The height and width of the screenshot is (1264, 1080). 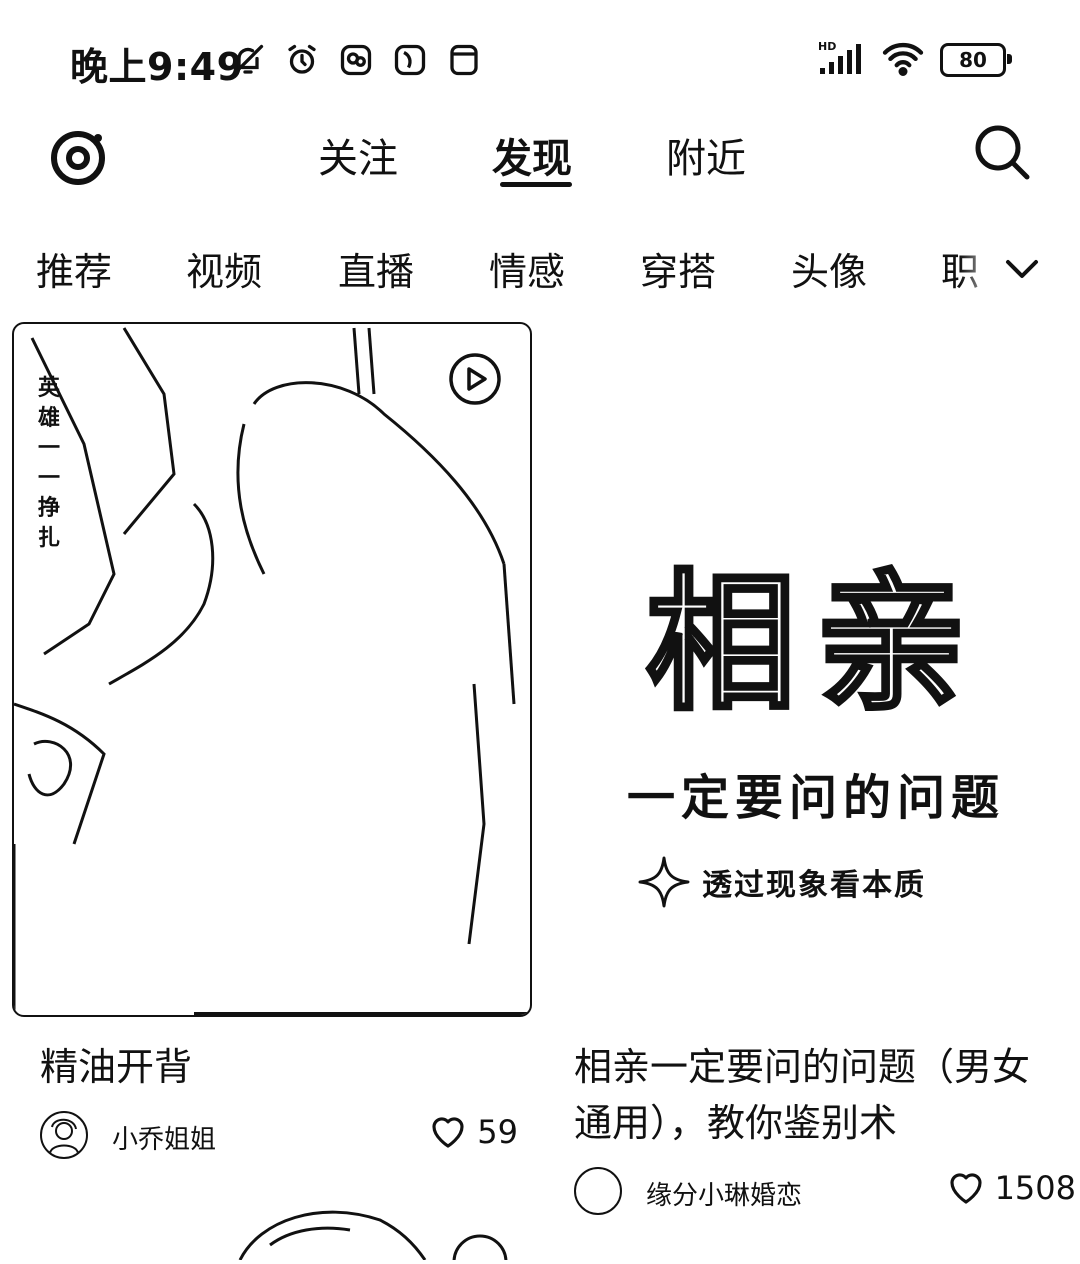 I want to click on poster-tagline: 透过现象看本质, so click(x=836, y=882).